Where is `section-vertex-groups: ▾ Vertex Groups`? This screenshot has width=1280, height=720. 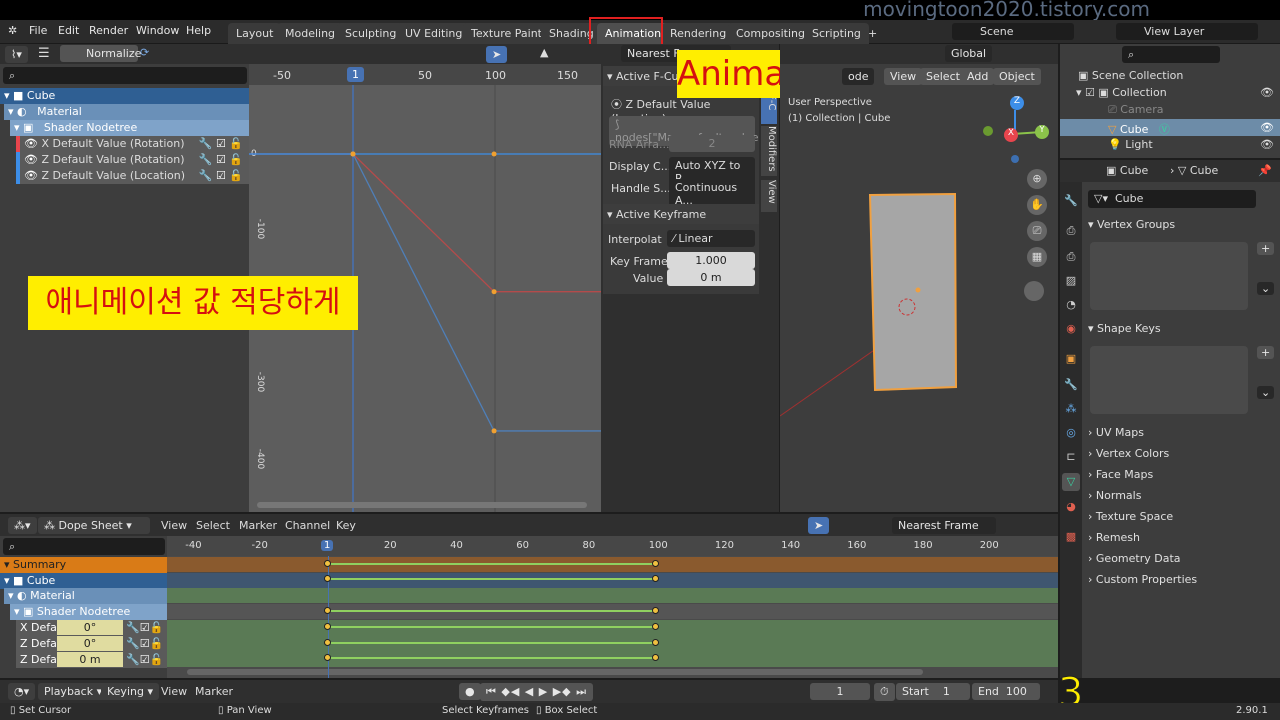
section-vertex-groups: ▾ Vertex Groups is located at coordinates (1131, 224).